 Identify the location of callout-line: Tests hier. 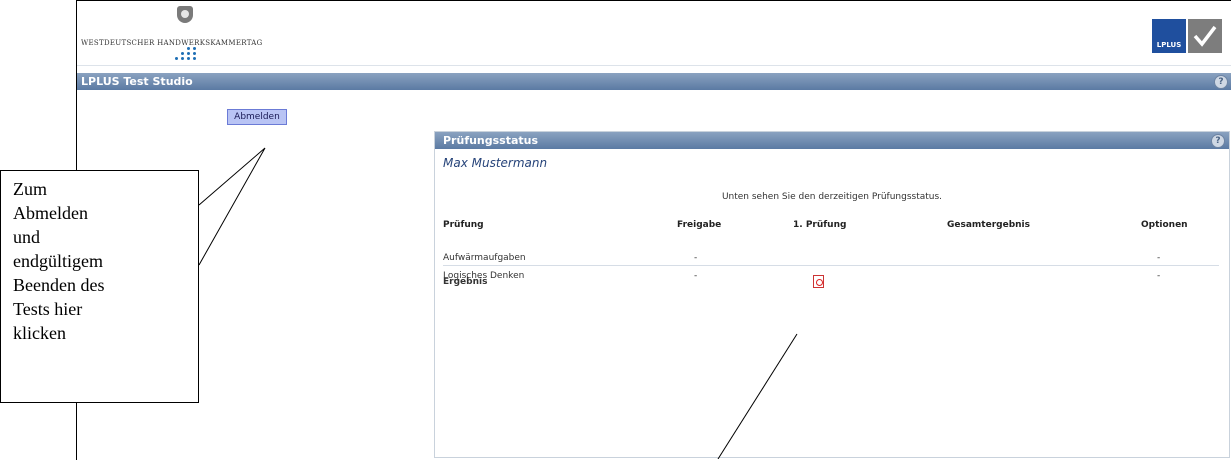
(48, 309).